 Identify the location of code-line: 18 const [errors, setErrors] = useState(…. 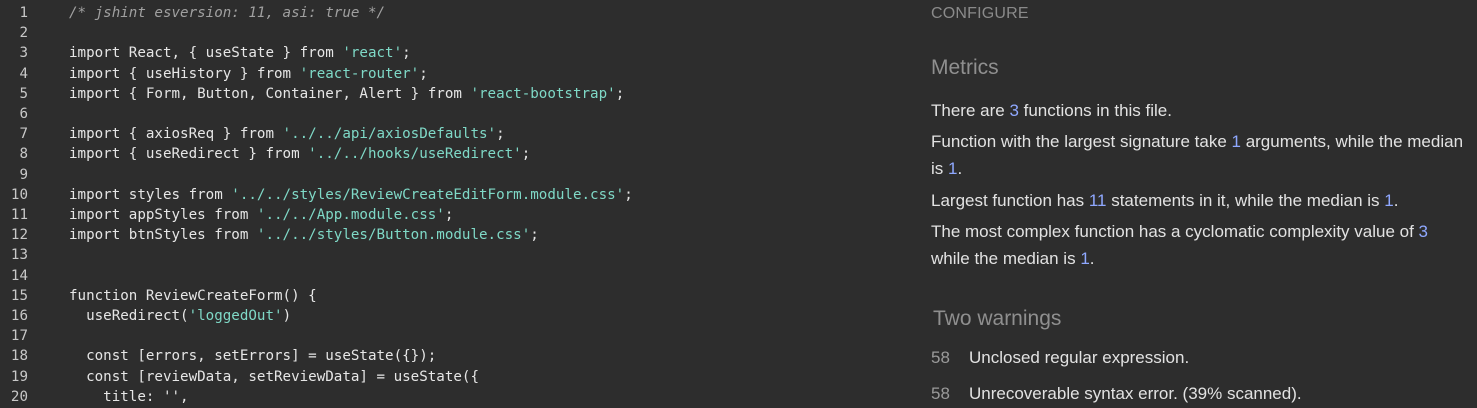
(450, 356).